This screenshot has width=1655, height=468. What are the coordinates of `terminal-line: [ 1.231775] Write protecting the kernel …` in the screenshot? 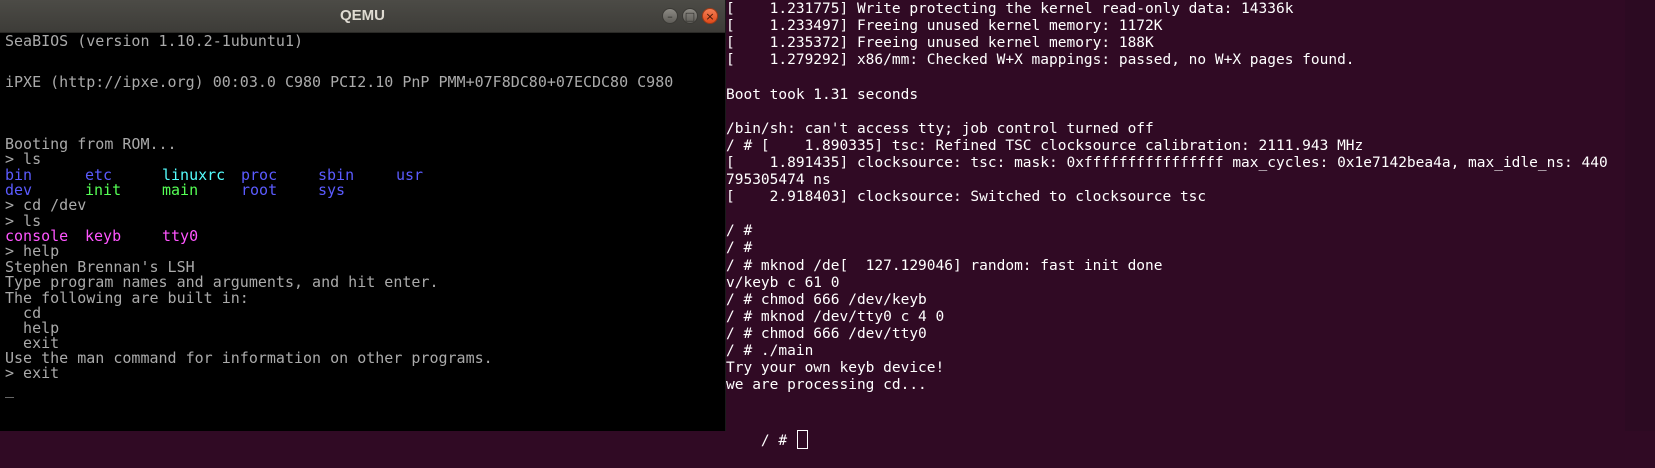 It's located at (1010, 9).